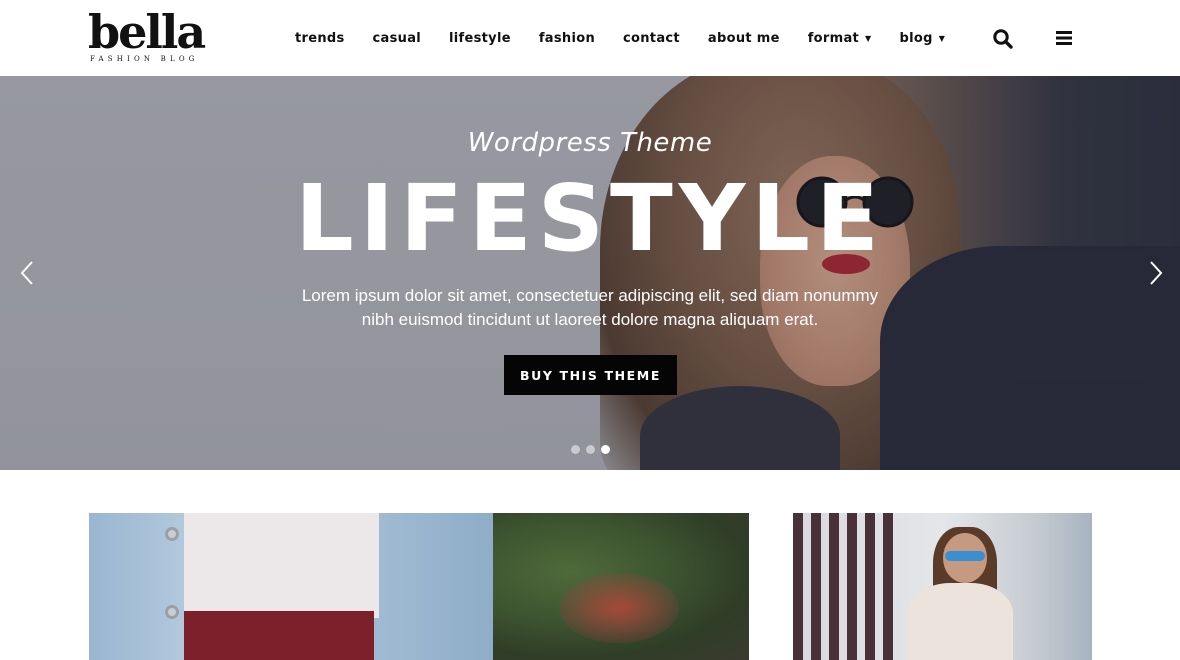  What do you see at coordinates (279, 635) in the screenshot?
I see `post-photo-skirt` at bounding box center [279, 635].